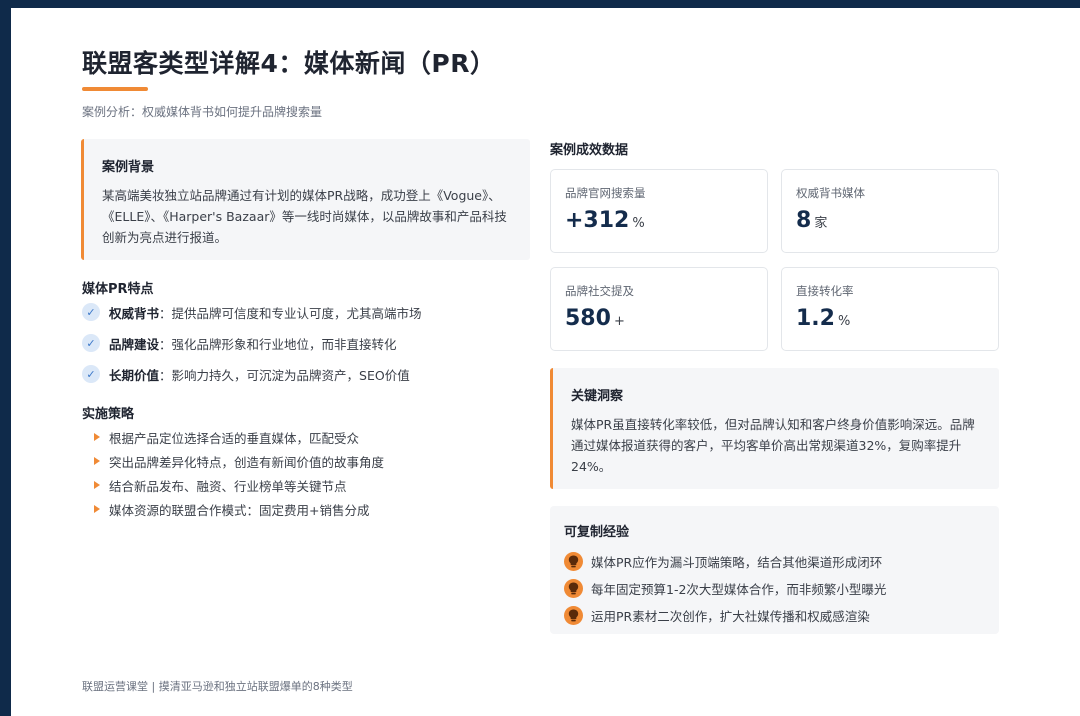 The height and width of the screenshot is (716, 1080). Describe the element at coordinates (830, 193) in the screenshot. I see `stat-label: 权威背书媒体` at that location.